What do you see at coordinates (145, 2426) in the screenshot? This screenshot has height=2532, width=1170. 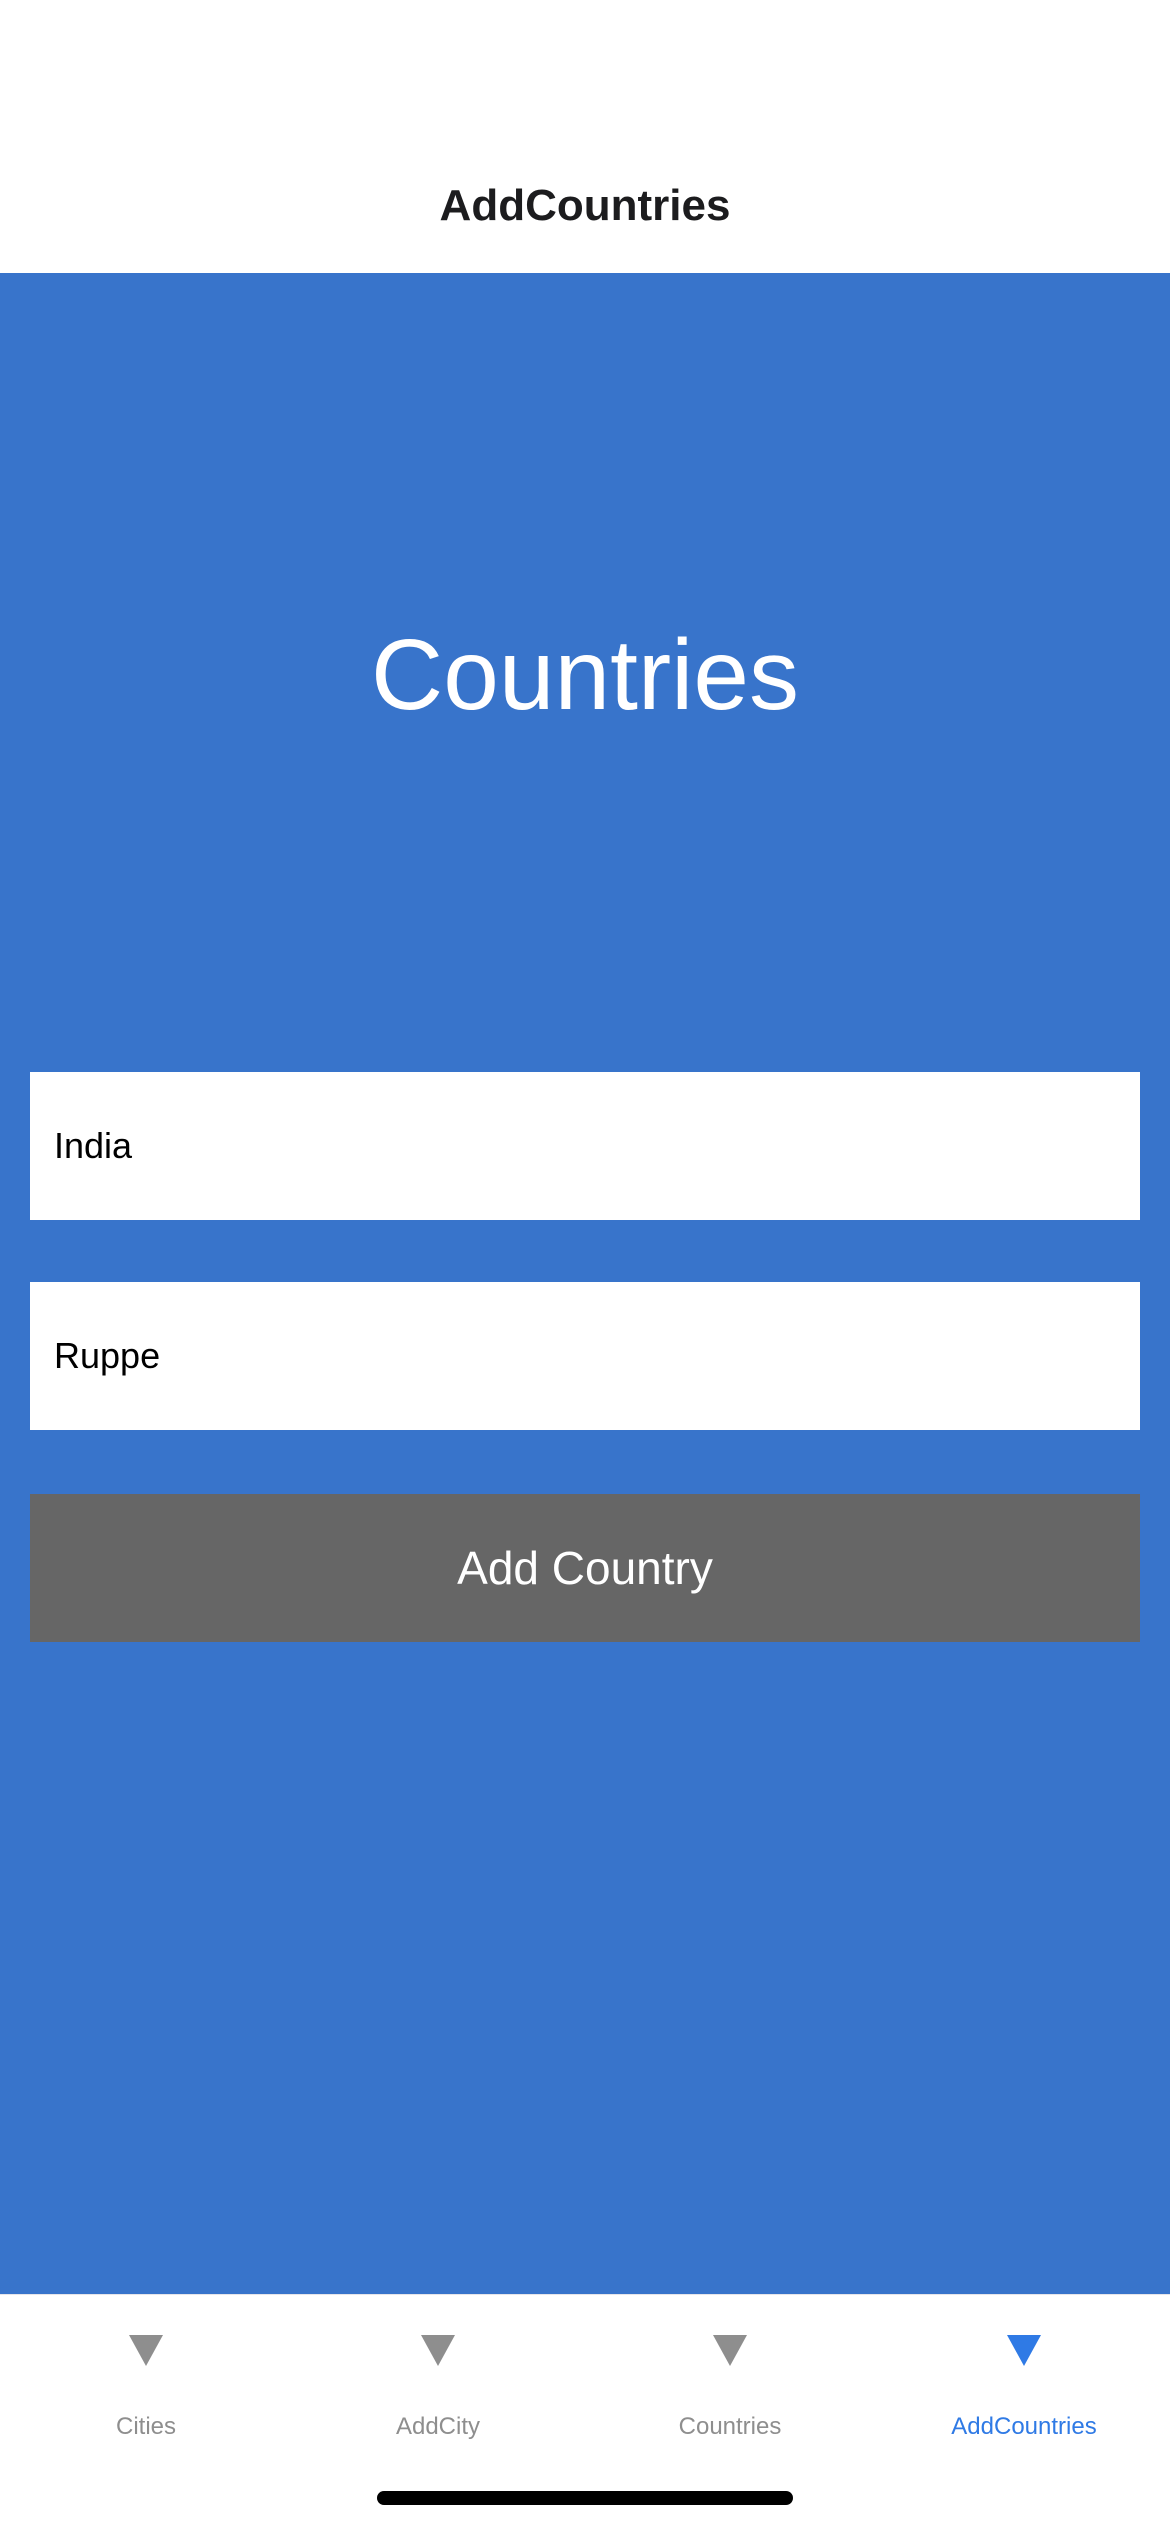 I see `tab-label-cities: Cities` at bounding box center [145, 2426].